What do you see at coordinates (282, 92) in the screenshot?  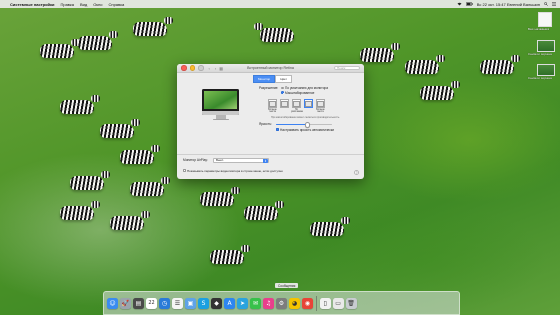 I see `radio-scaled-resolution` at bounding box center [282, 92].